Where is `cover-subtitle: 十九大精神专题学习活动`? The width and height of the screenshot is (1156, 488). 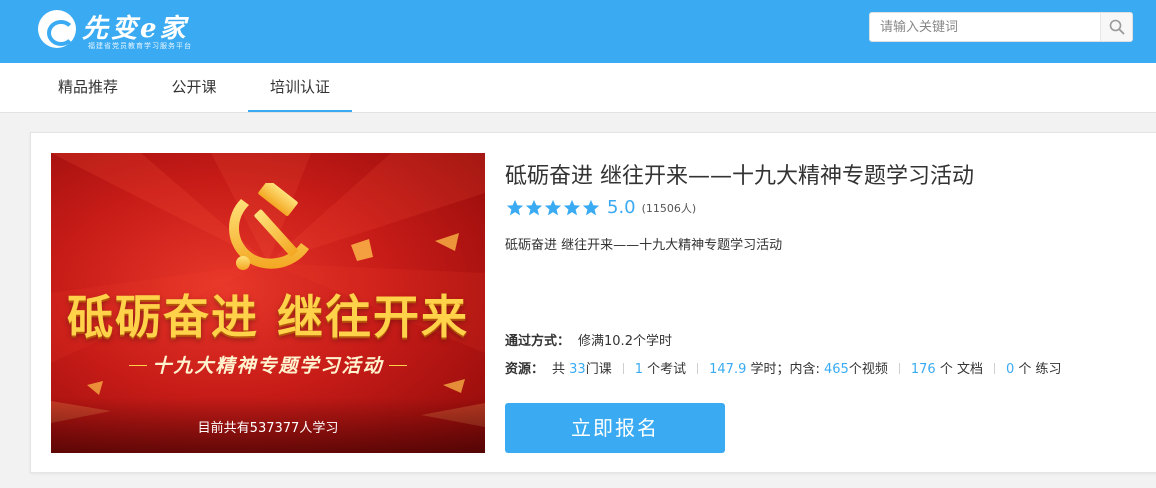 cover-subtitle: 十九大精神专题学习活动 is located at coordinates (268, 366).